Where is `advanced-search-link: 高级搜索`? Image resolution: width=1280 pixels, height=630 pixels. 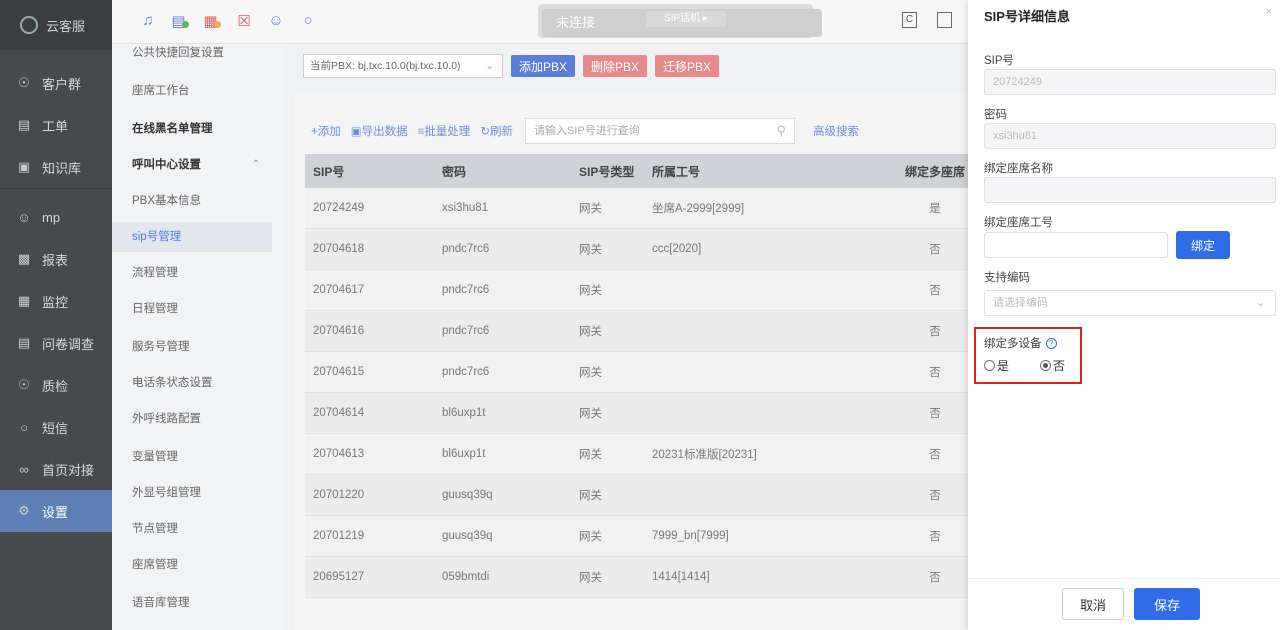 advanced-search-link: 高级搜索 is located at coordinates (836, 131).